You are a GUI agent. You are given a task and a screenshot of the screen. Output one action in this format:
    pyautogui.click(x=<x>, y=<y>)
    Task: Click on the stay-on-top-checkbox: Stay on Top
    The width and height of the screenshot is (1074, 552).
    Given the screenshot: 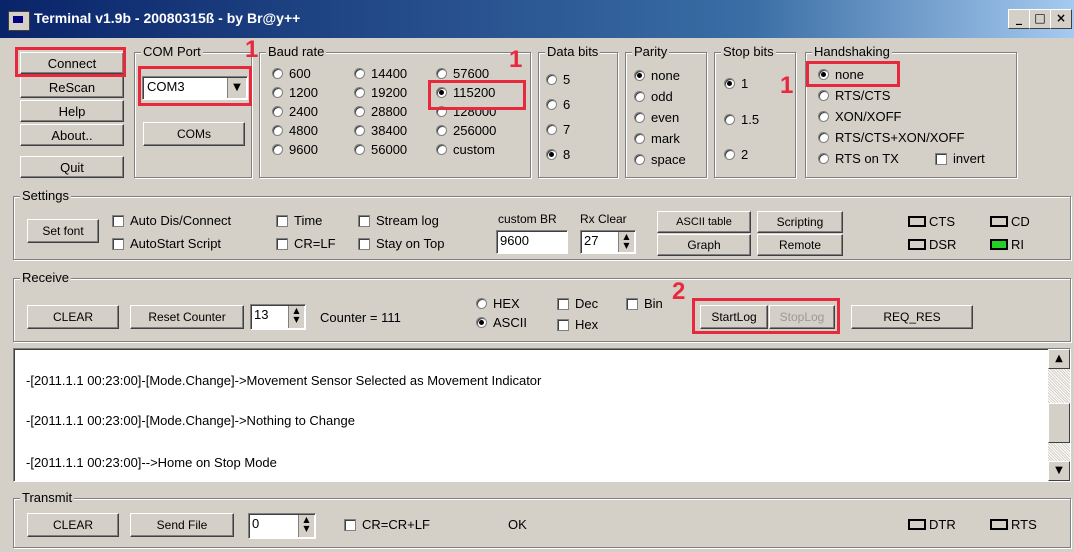 What is the action you would take?
    pyautogui.click(x=401, y=243)
    